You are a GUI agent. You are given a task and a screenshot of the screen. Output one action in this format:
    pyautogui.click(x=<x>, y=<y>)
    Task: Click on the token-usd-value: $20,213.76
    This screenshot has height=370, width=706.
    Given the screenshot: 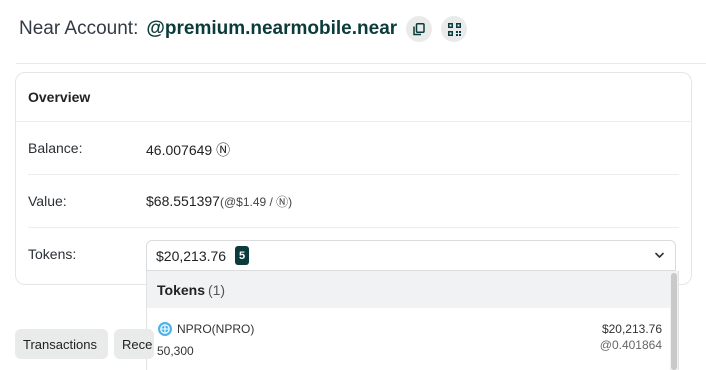 What is the action you would take?
    pyautogui.click(x=631, y=329)
    